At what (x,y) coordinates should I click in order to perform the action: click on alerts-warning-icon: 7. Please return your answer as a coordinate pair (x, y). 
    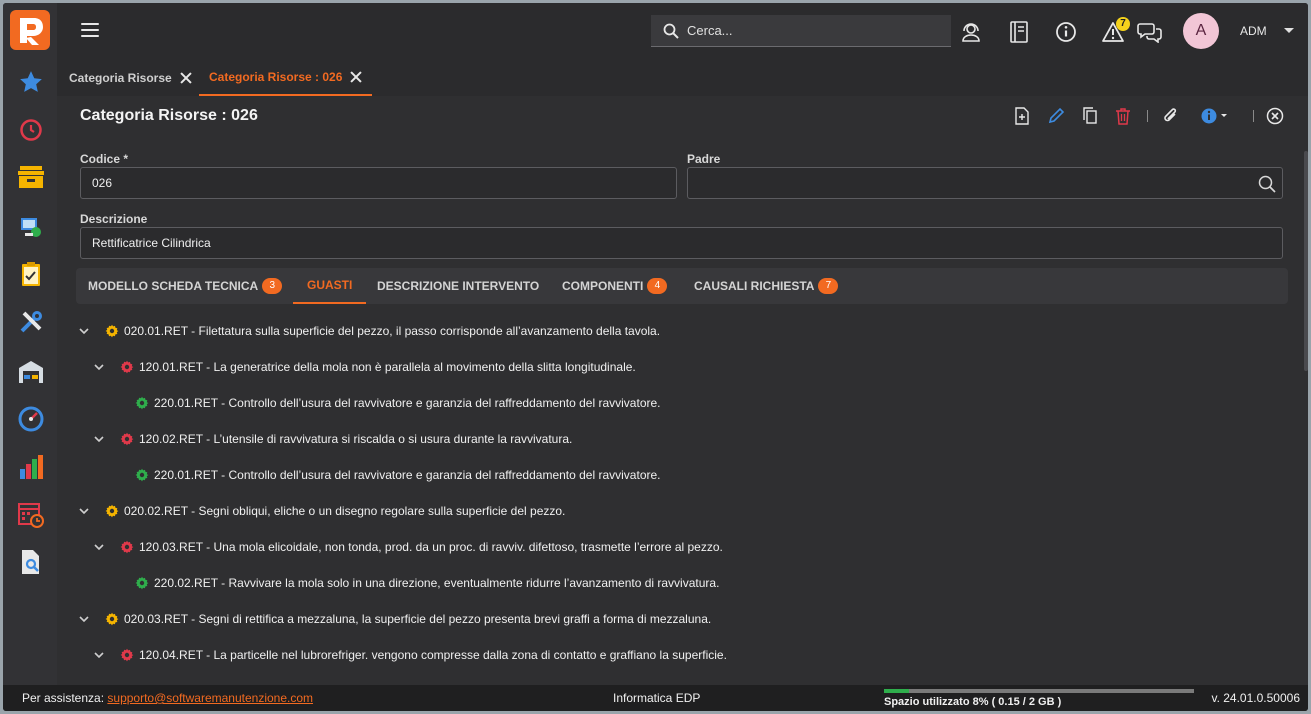
    Looking at the image, I should click on (1115, 31).